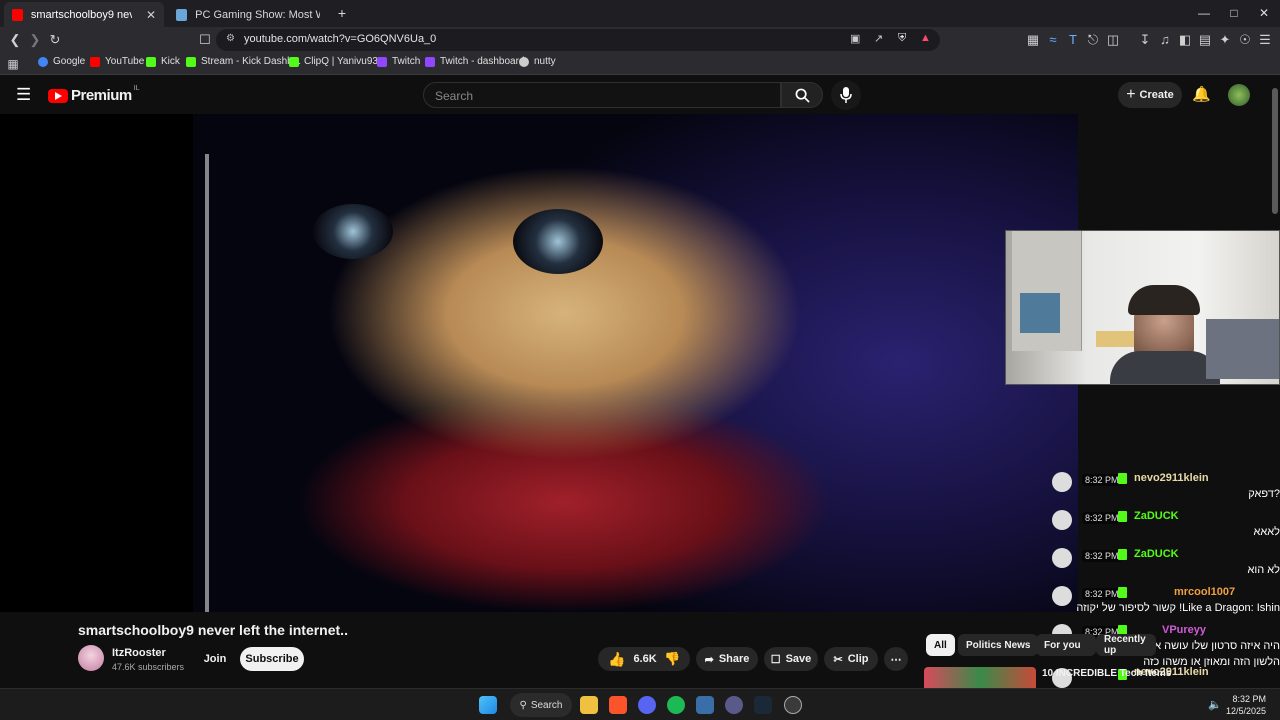  I want to click on vpn-icon: ☉, so click(1245, 40).